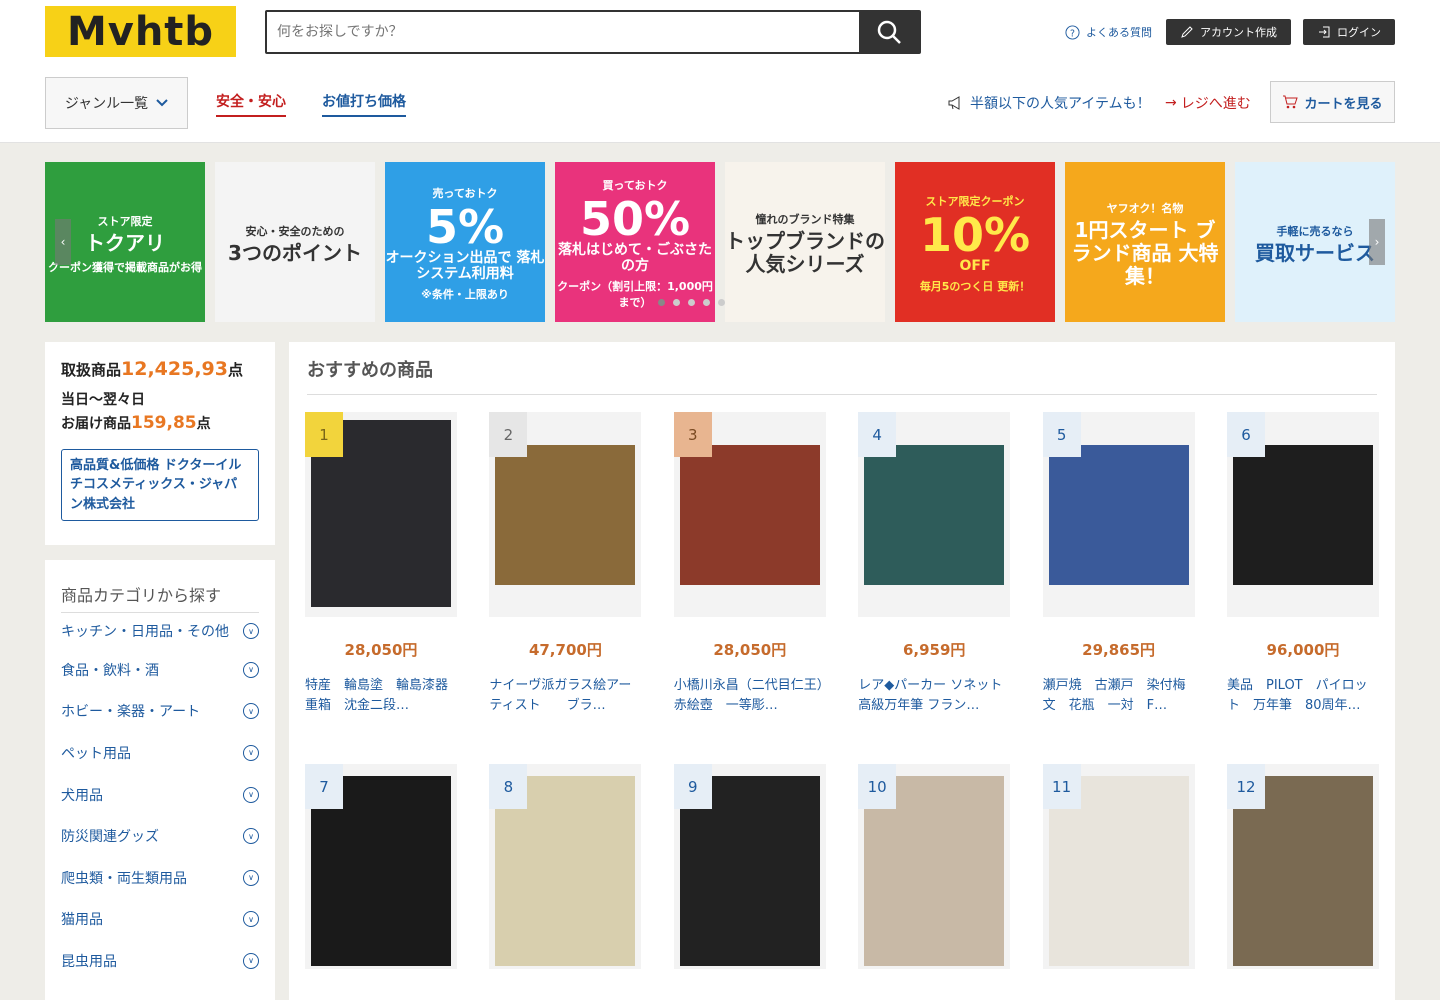 This screenshot has height=1000, width=1440. I want to click on total-items: 取扱商品12,425,93点, so click(160, 369).